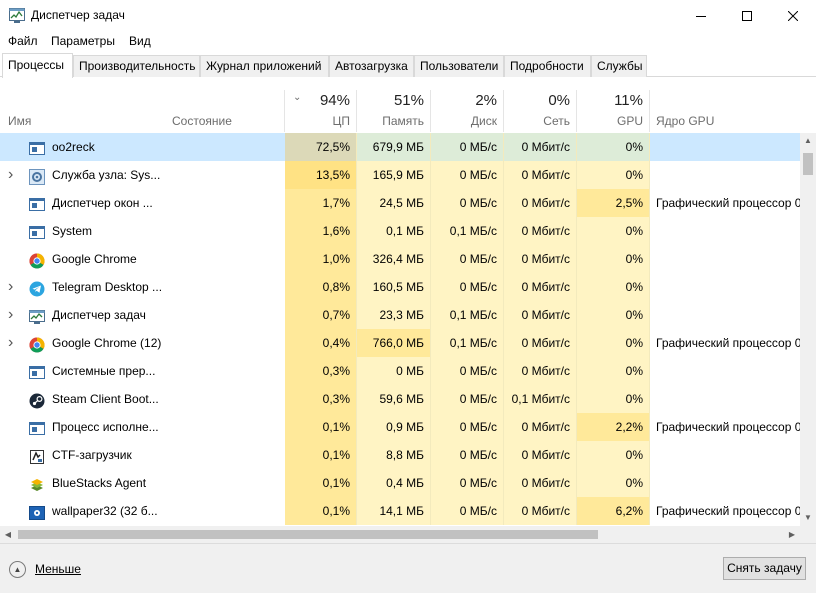 The height and width of the screenshot is (593, 816). Describe the element at coordinates (45, 569) in the screenshot. I see `fewer-details-button: ▲ Меньше` at that location.